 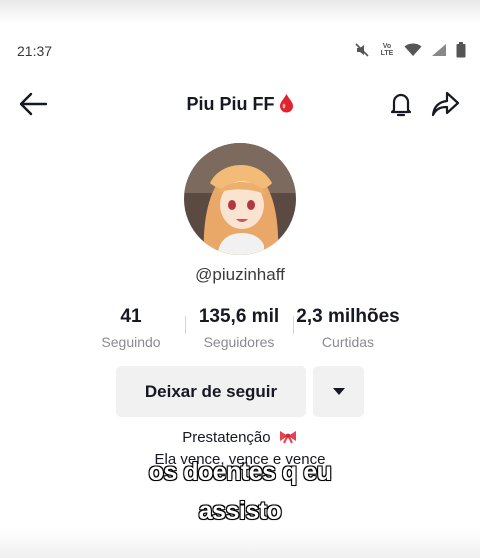 I want to click on mute-icon, so click(x=362, y=50).